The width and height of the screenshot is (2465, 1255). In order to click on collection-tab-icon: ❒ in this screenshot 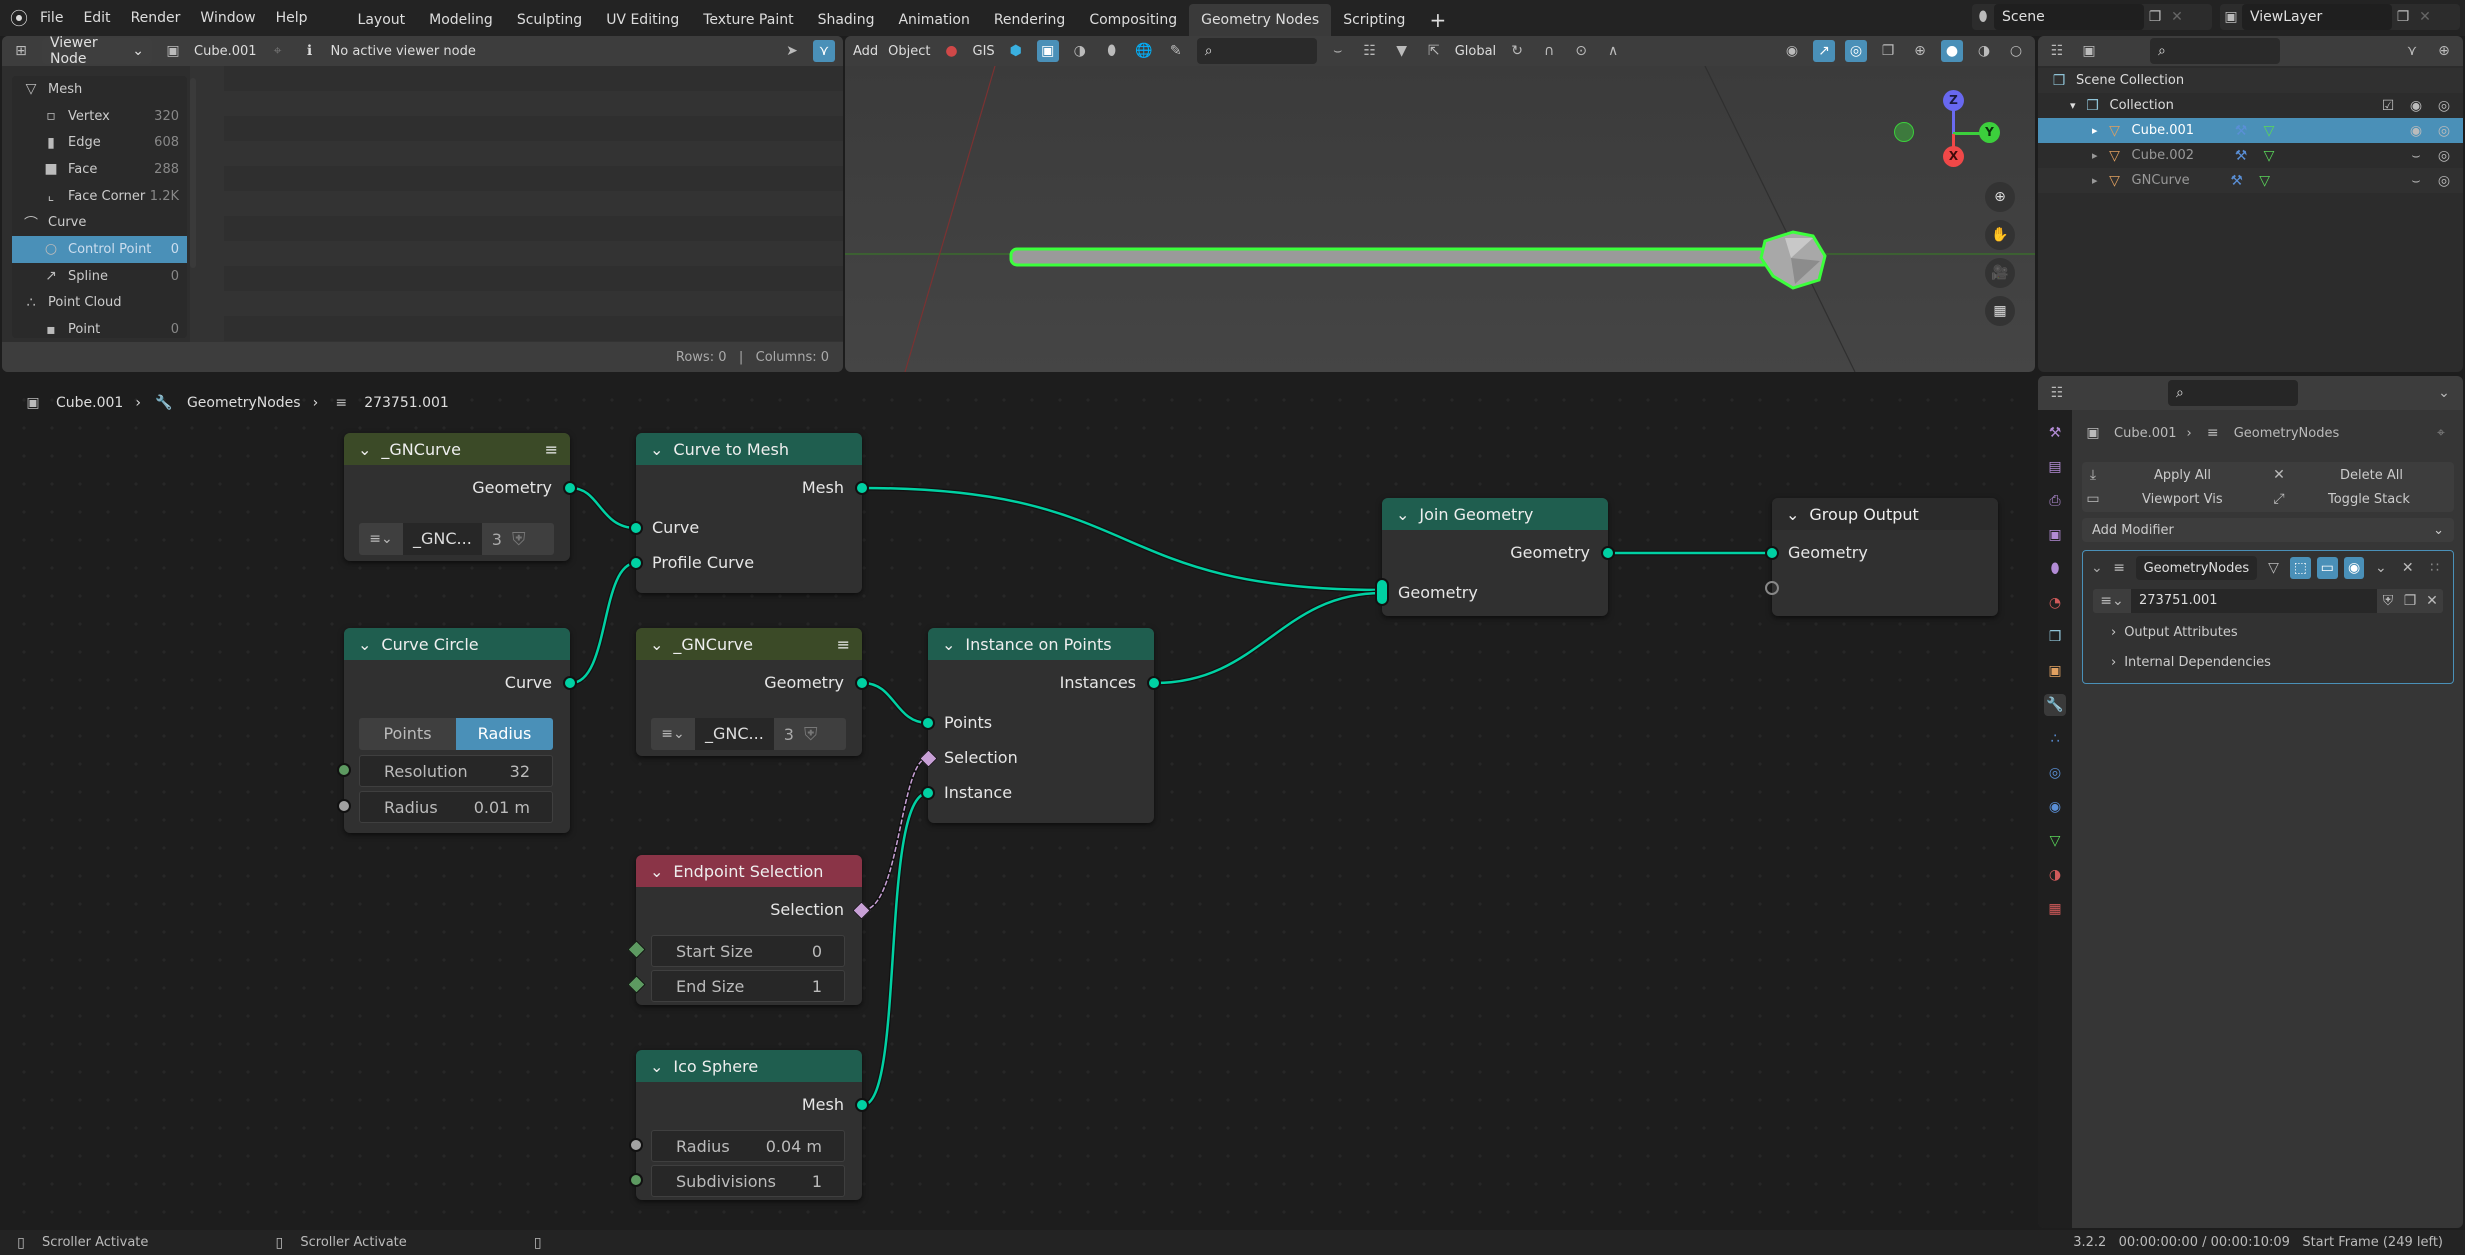, I will do `click(2055, 637)`.